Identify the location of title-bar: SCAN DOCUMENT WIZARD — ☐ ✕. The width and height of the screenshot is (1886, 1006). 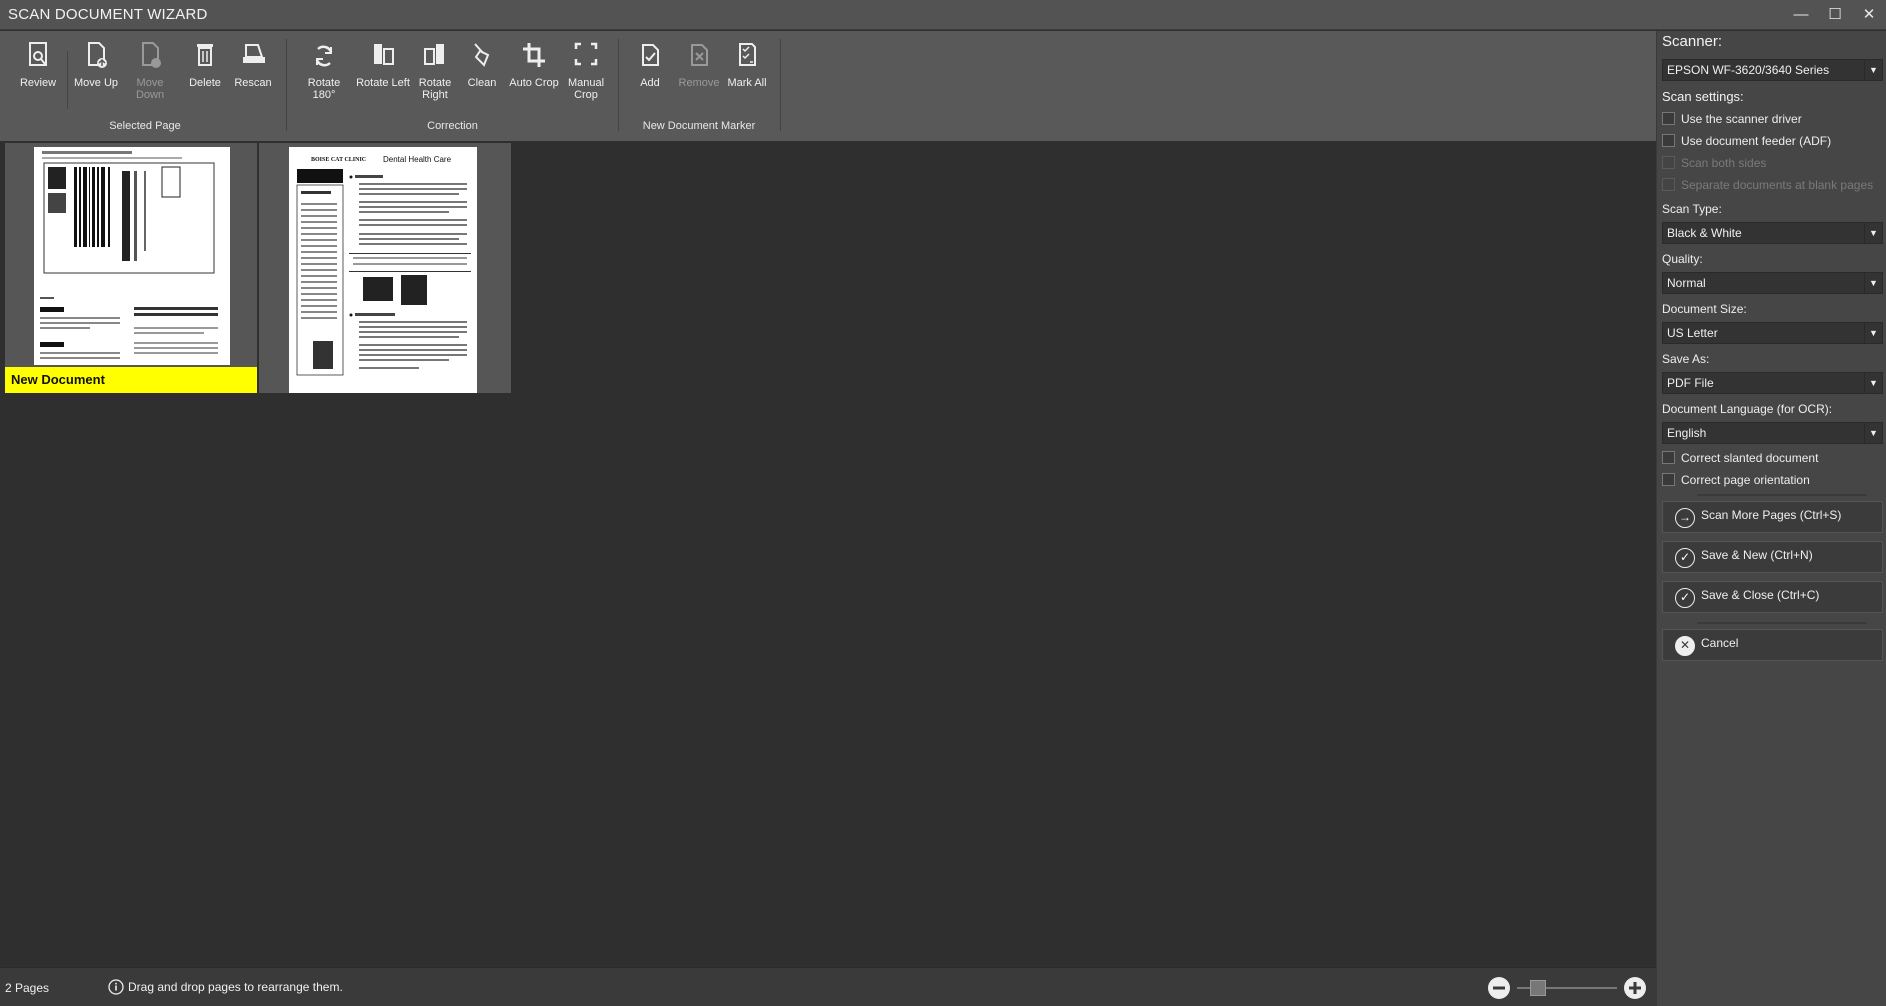
(943, 15).